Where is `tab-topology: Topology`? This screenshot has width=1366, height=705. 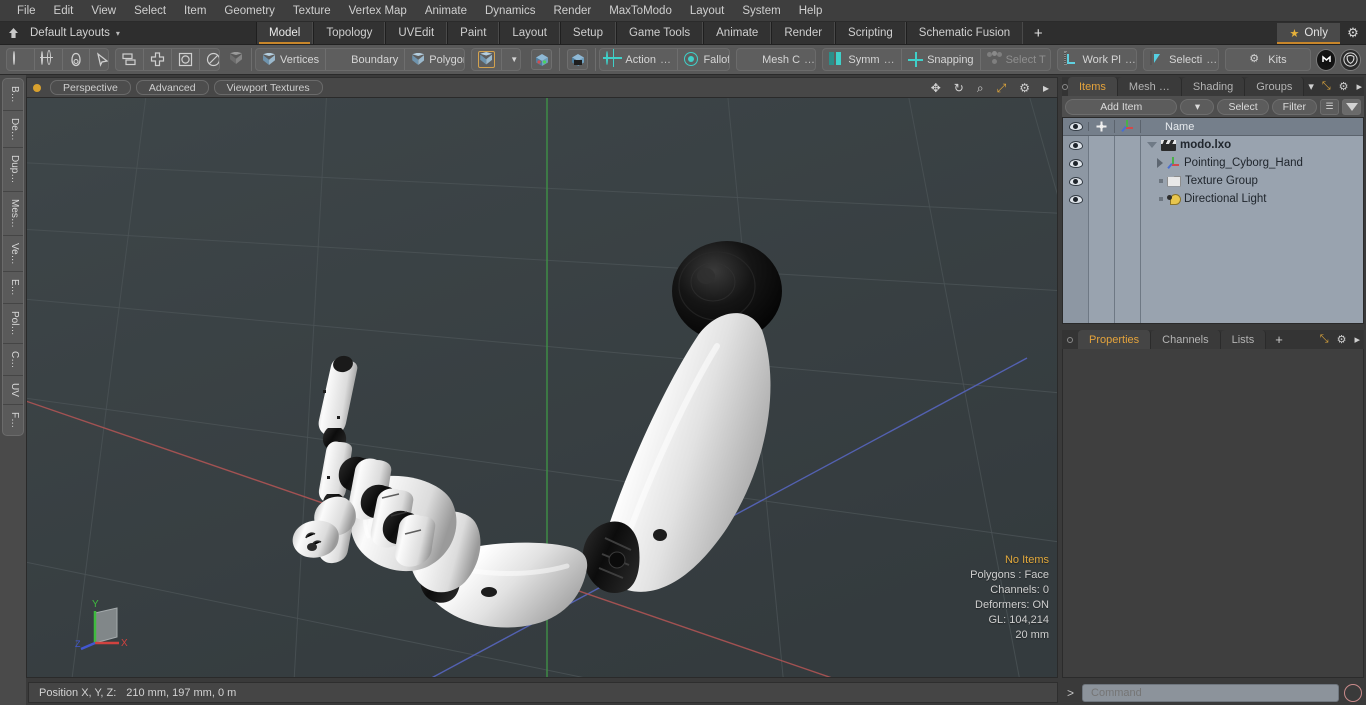 tab-topology: Topology is located at coordinates (349, 33).